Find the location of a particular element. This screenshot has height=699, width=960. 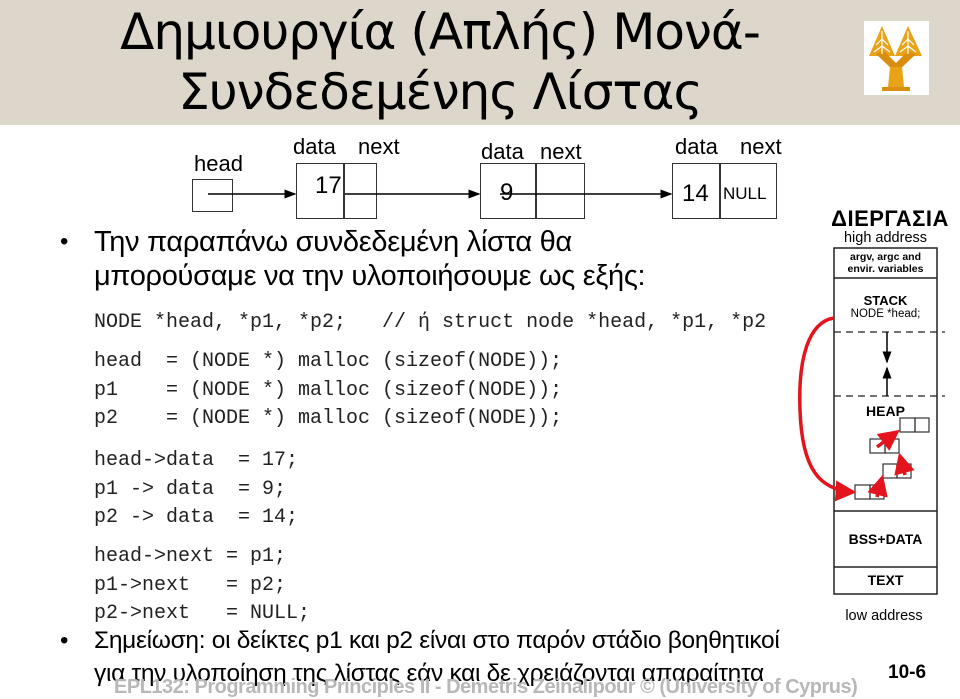

code-line: head = (NODE *) malloc (sizeof(NODE)); is located at coordinates (328, 361).